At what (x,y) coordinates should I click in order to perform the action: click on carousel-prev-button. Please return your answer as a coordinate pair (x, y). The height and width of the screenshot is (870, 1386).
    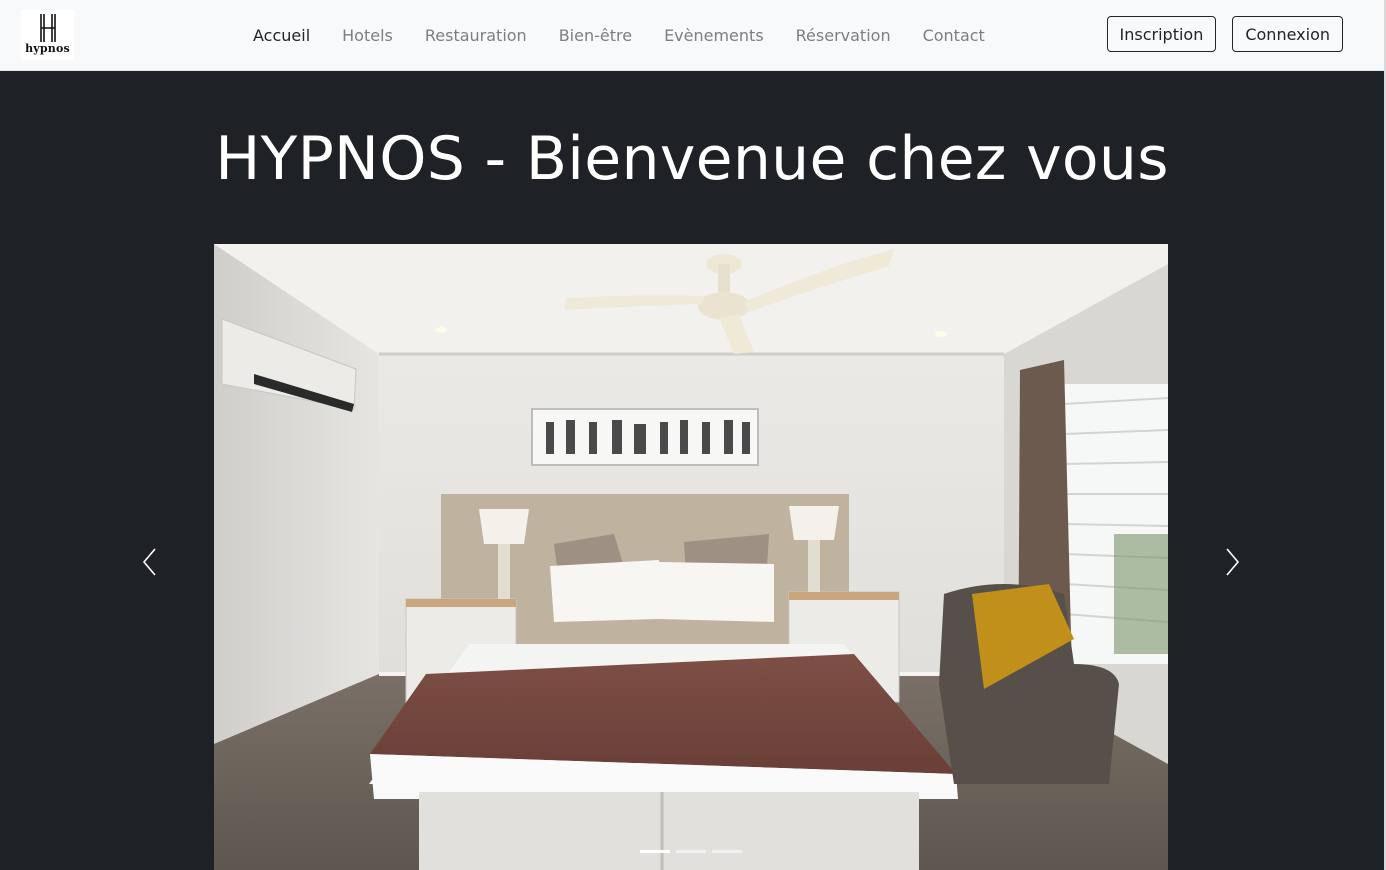
    Looking at the image, I should click on (150, 562).